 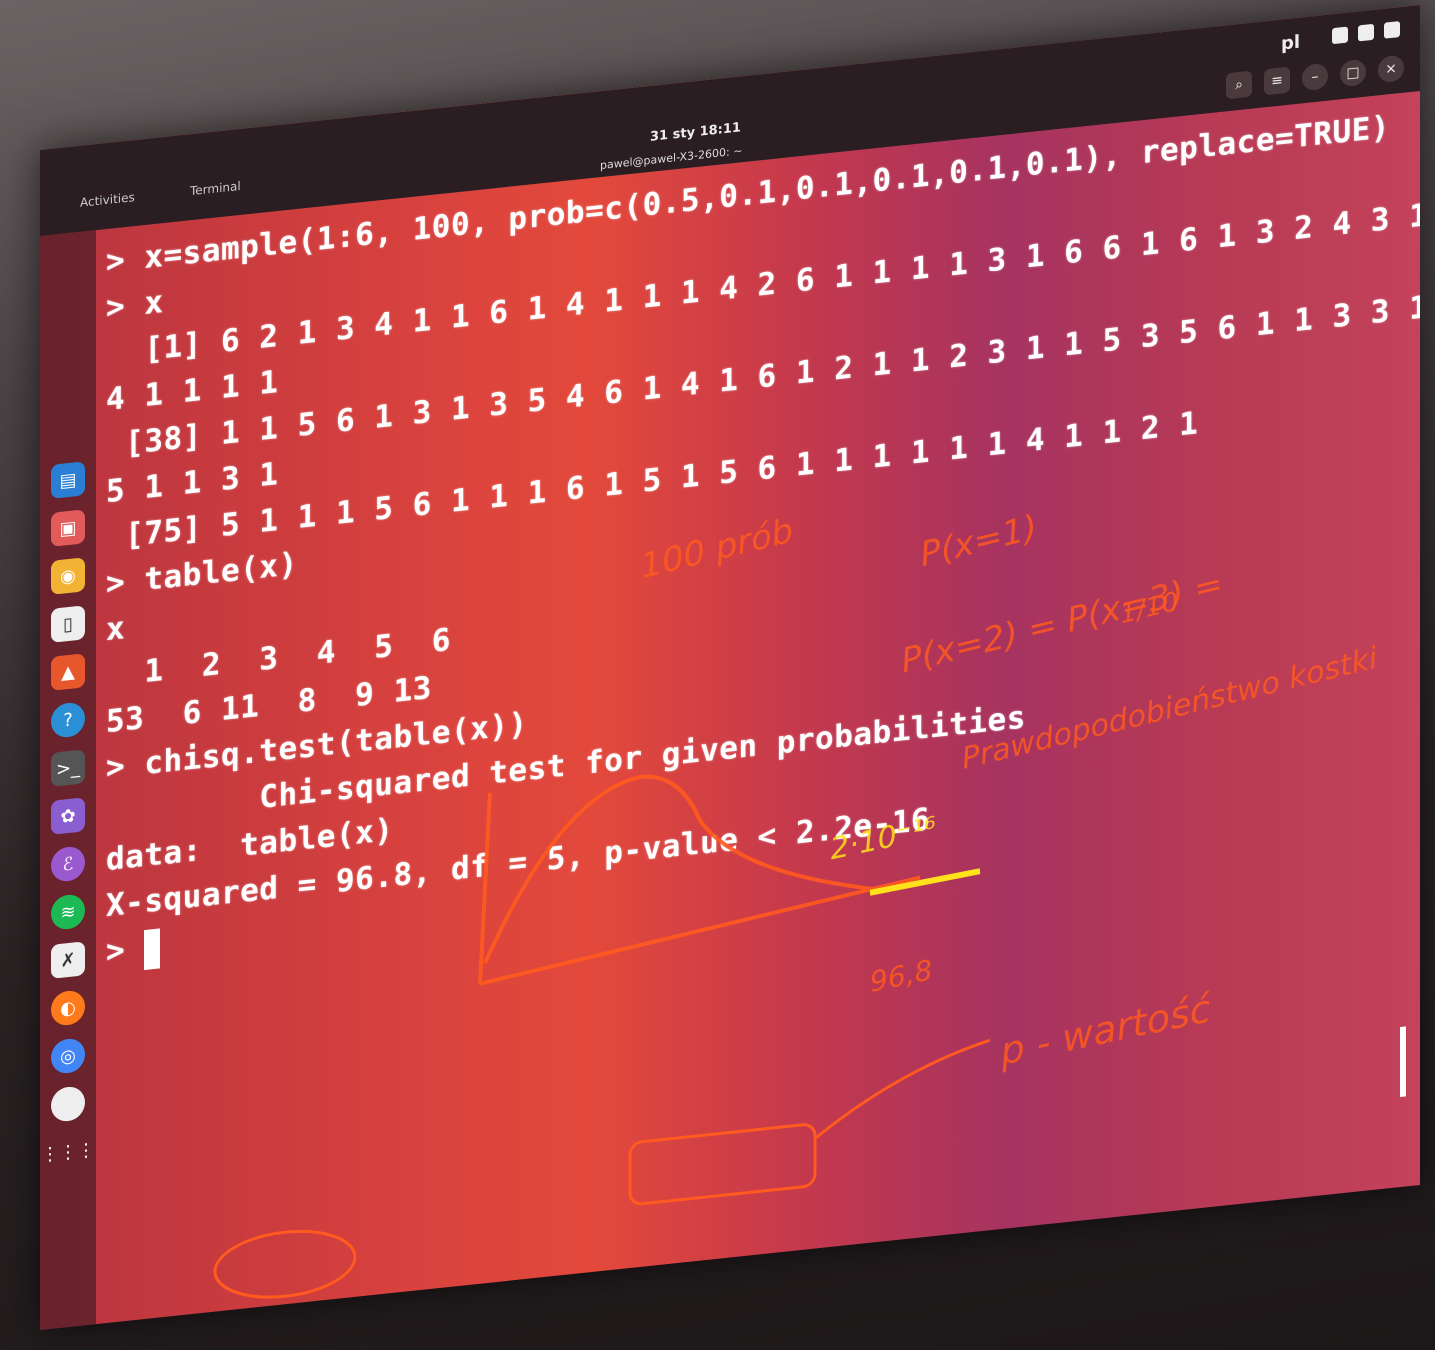 I want to click on menu-icon: ≡, so click(x=1277, y=81).